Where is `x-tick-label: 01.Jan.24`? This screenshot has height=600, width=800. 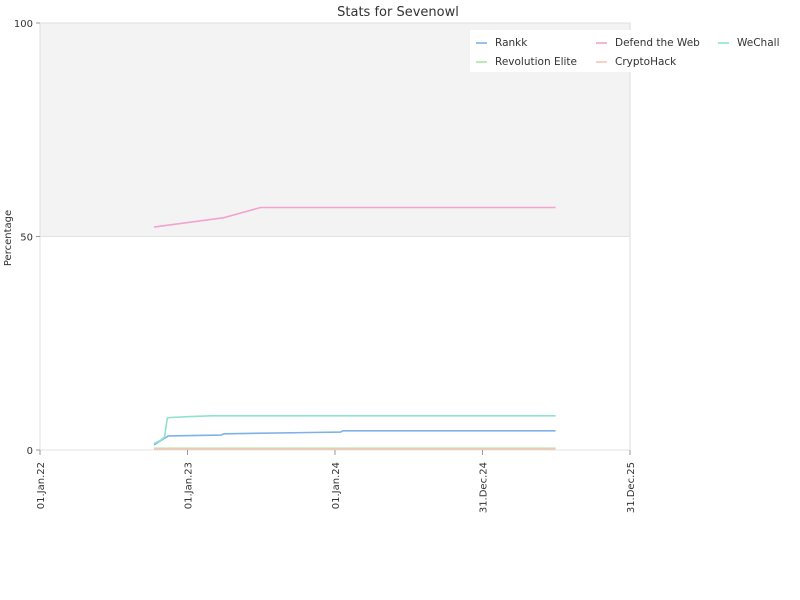 x-tick-label: 01.Jan.24 is located at coordinates (336, 485).